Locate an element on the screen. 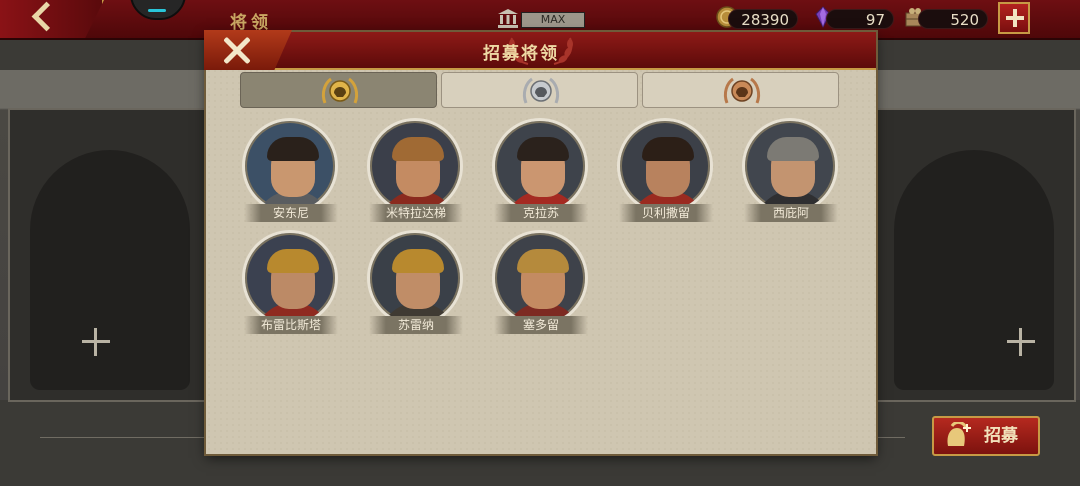 The width and height of the screenshot is (1080, 486). recruit-button-label: 招募 is located at coordinates (1001, 436).